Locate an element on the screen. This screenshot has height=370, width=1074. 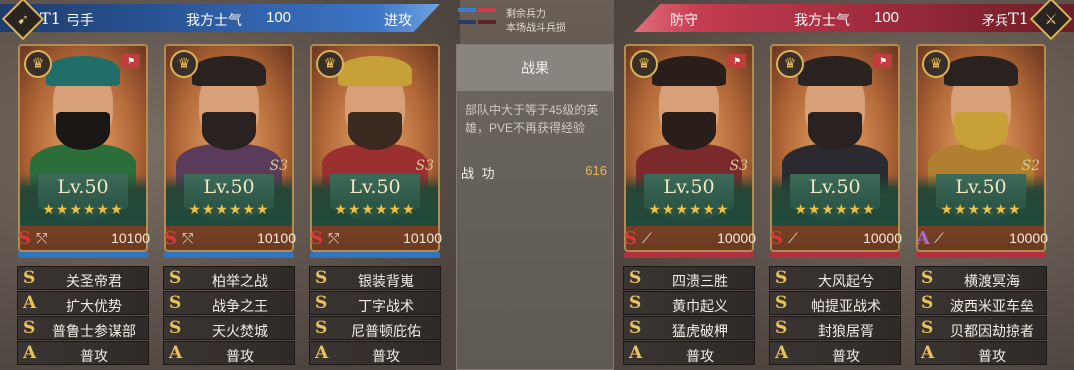
skill-slot: S 丁字战术 is located at coordinates (375, 303).